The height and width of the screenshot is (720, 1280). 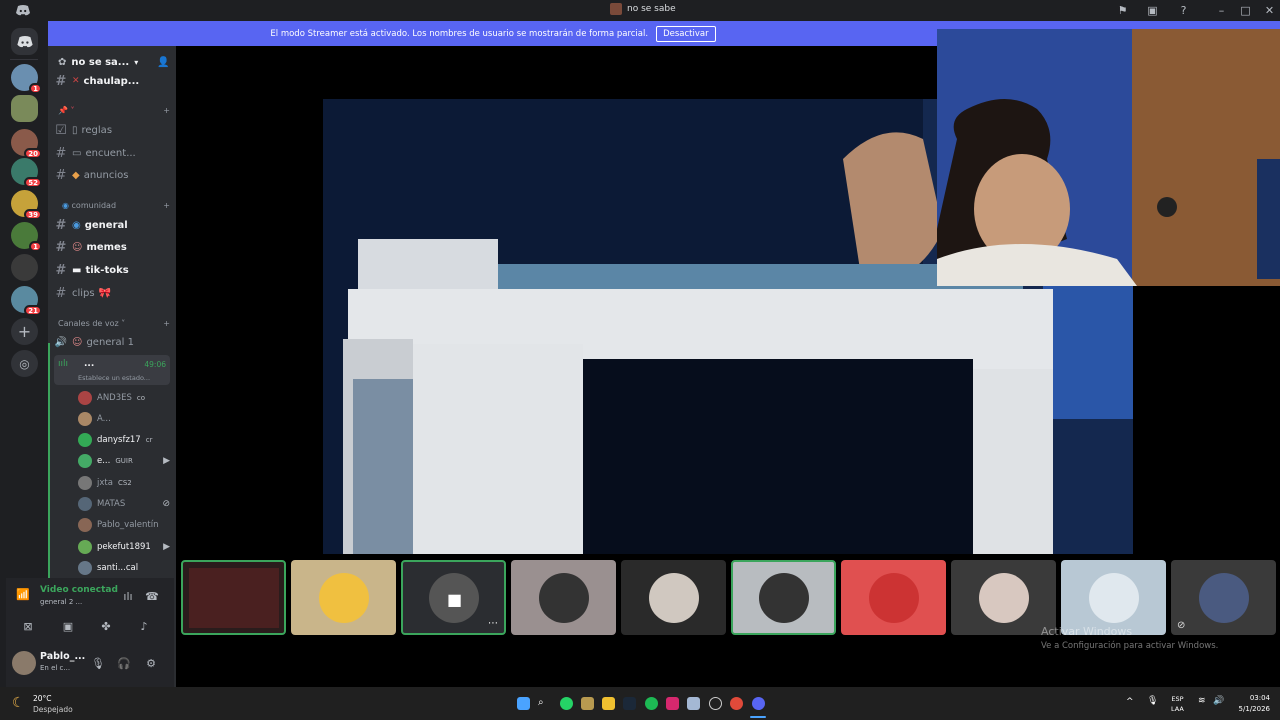 I want to click on participant-tile: ⊘, so click(x=1223, y=597).